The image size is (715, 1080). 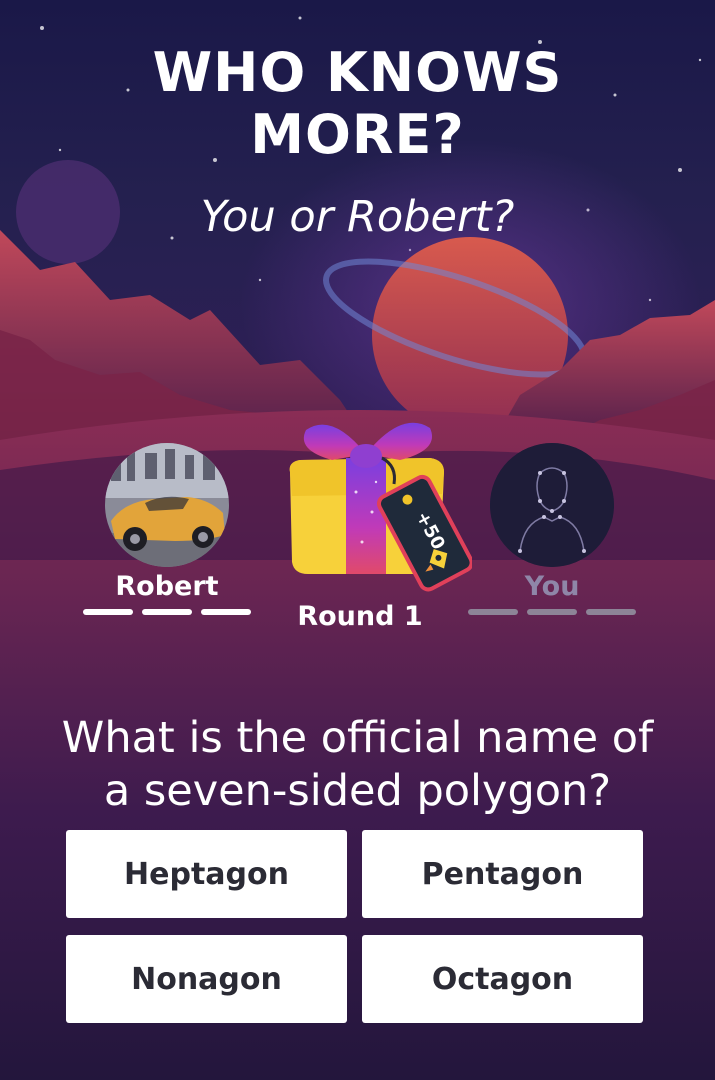 I want to click on title-line-1: WHO KNOWS, so click(x=357, y=72).